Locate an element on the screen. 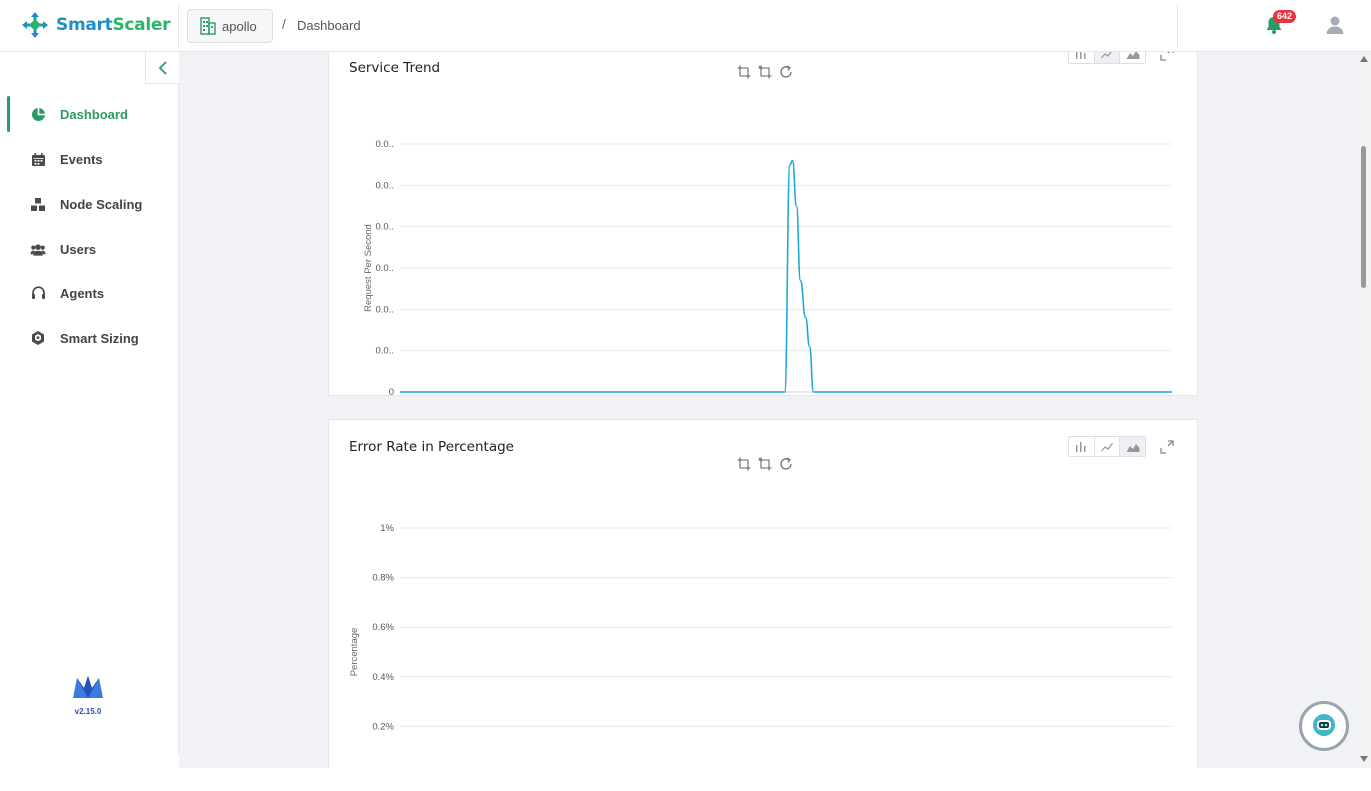 The height and width of the screenshot is (791, 1371). sidebar-item-smart-sizing: Smart Sizing is located at coordinates (89, 338).